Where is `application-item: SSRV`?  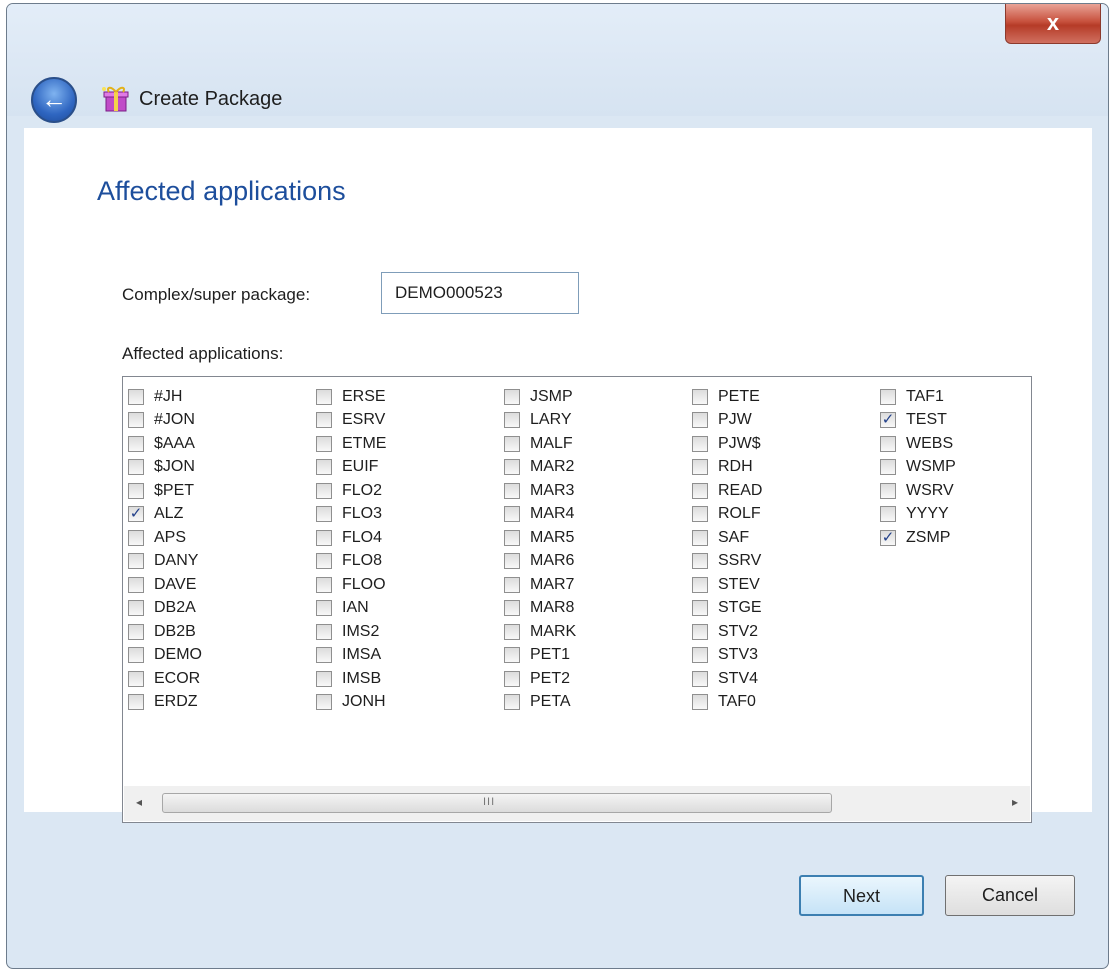
application-item: SSRV is located at coordinates (727, 562).